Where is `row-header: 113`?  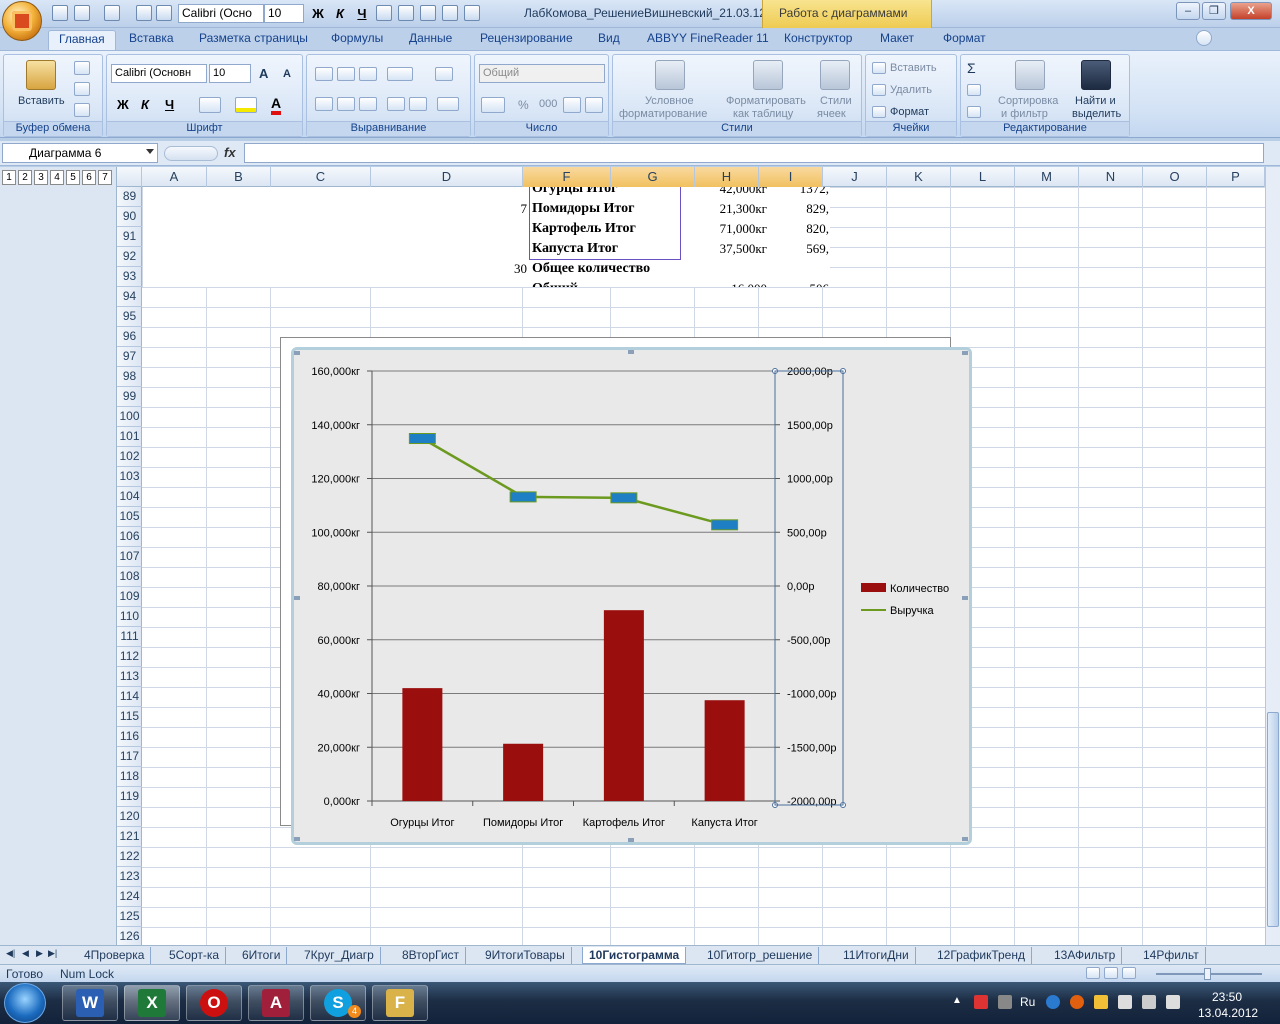
row-header: 113 is located at coordinates (129, 677).